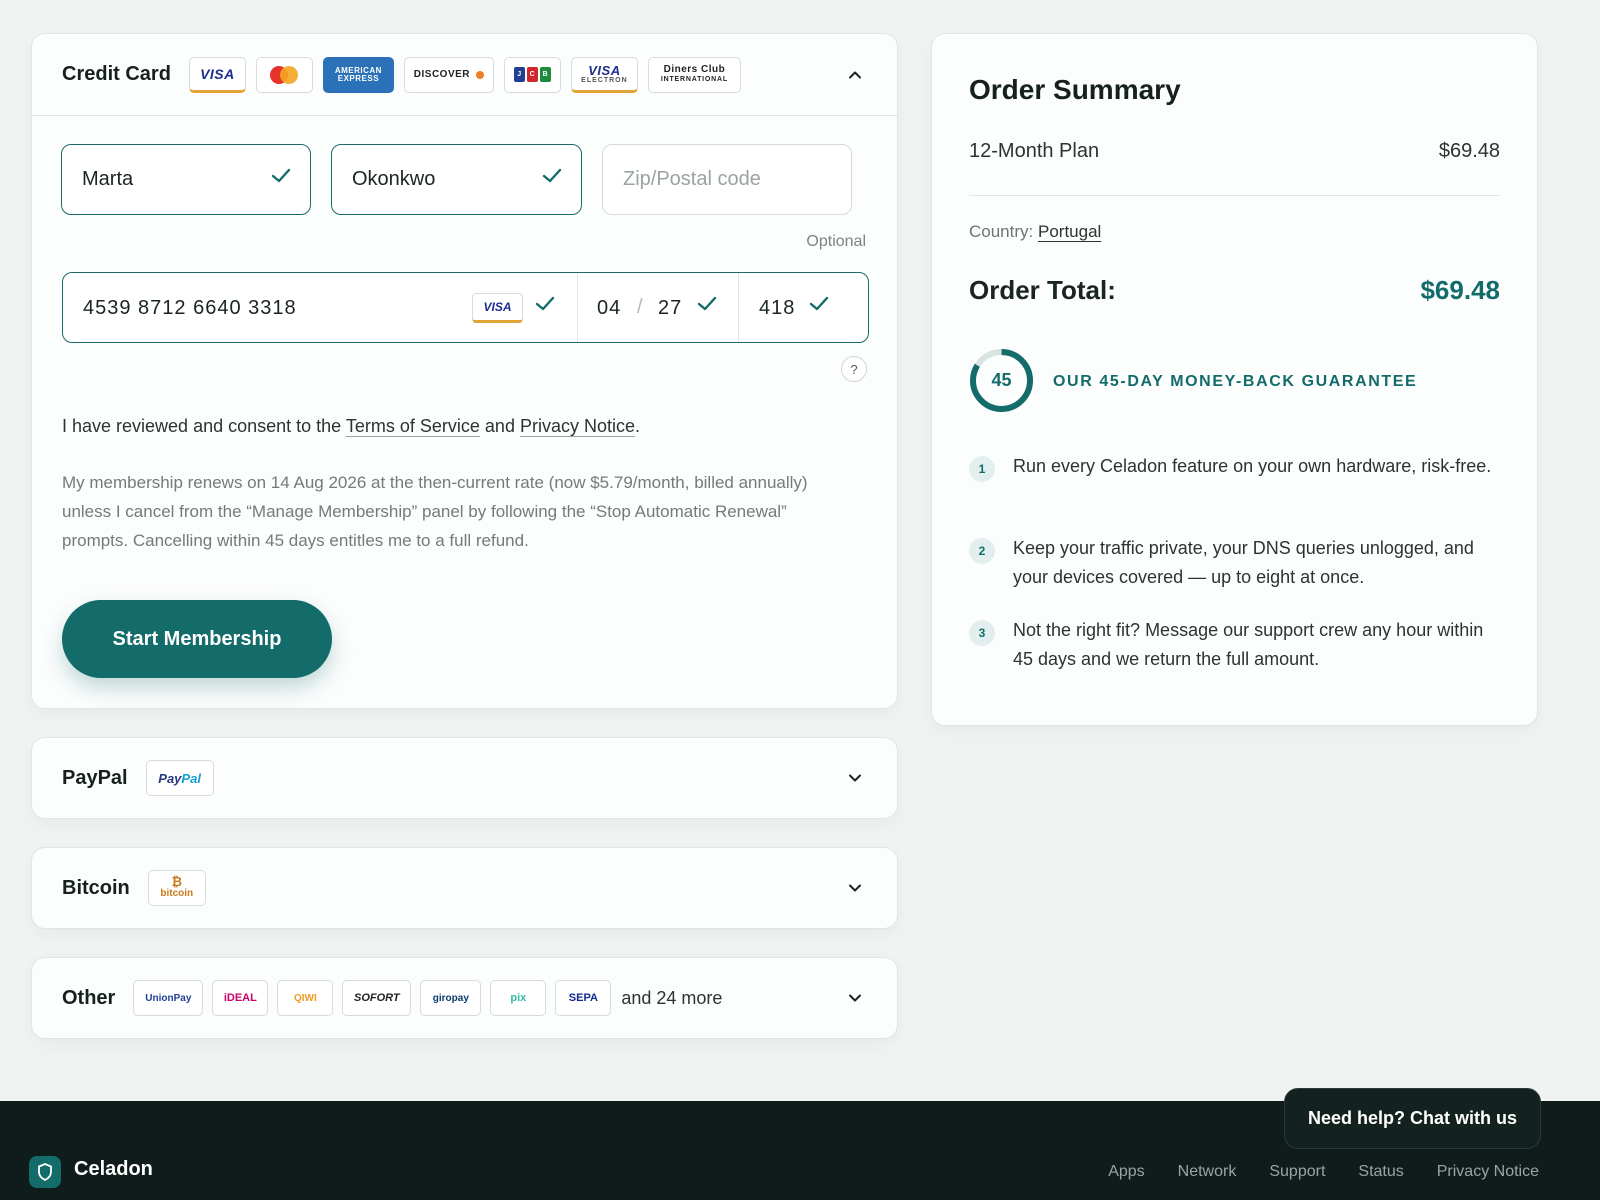 The width and height of the screenshot is (1600, 1200). What do you see at coordinates (692, 179) in the screenshot?
I see `zip-placeholder: Zip/Postal code` at bounding box center [692, 179].